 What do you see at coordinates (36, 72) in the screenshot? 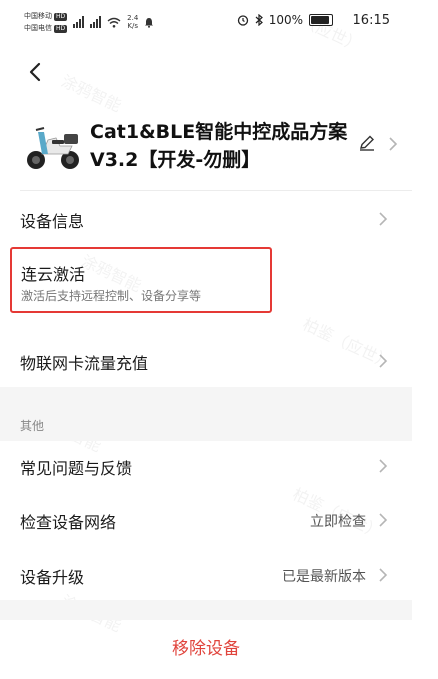
I see `back-arrow-icon` at bounding box center [36, 72].